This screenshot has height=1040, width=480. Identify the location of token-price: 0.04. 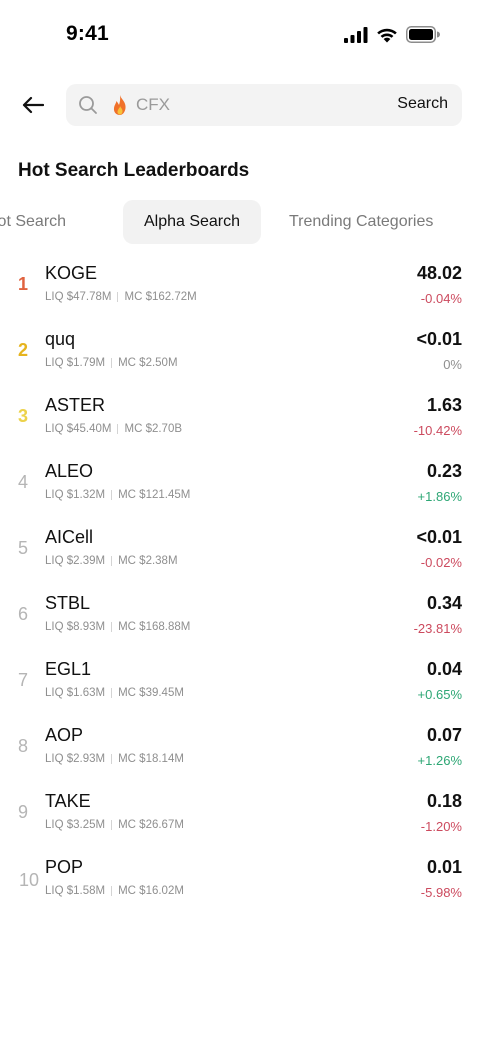
(444, 669).